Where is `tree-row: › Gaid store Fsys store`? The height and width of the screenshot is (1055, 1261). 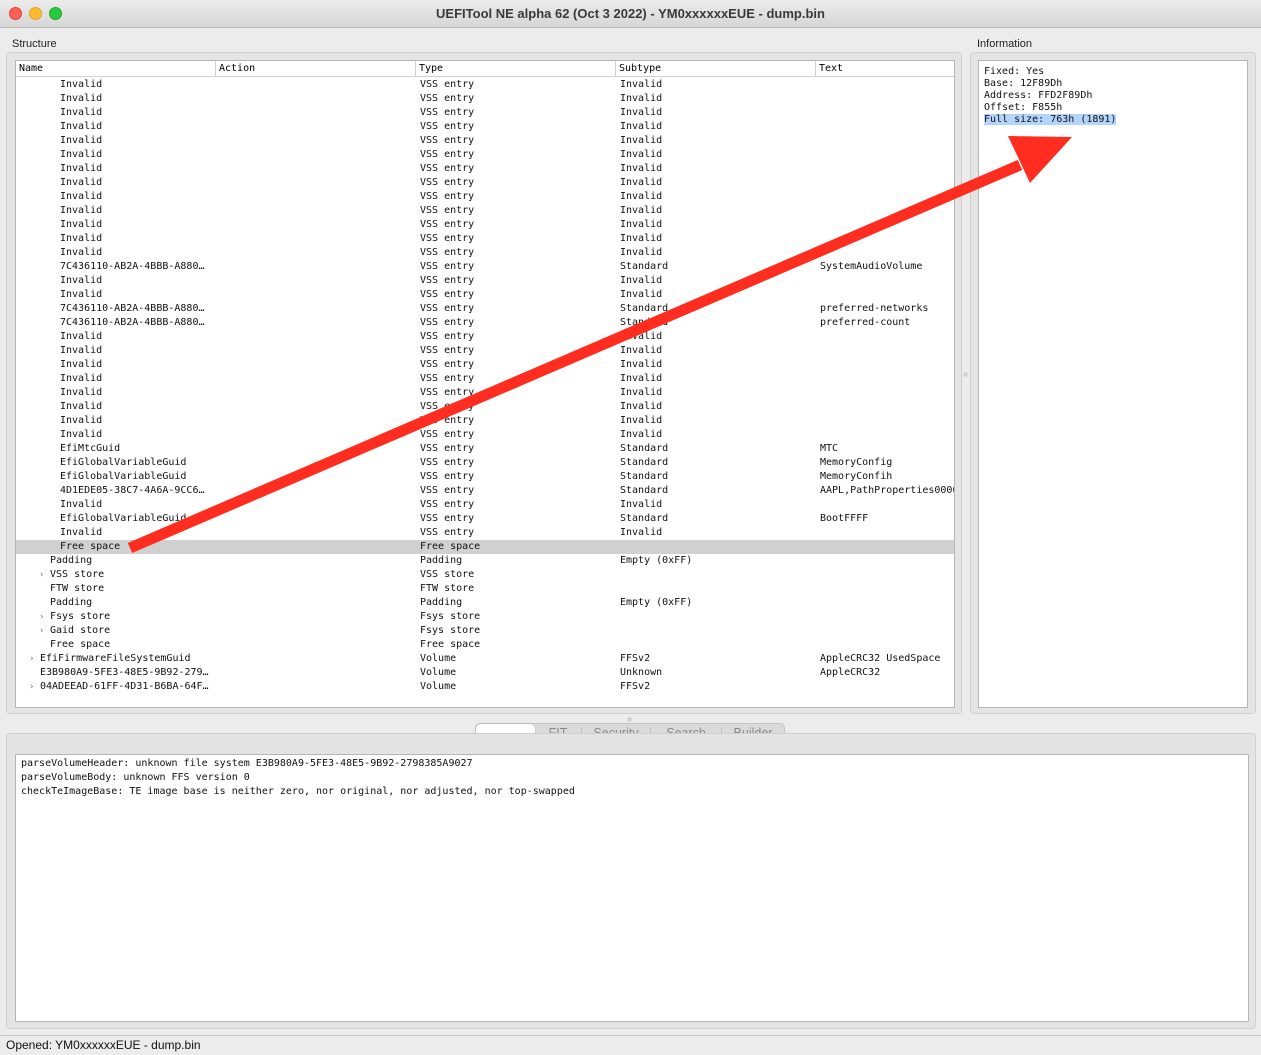 tree-row: › Gaid store Fsys store is located at coordinates (485, 631).